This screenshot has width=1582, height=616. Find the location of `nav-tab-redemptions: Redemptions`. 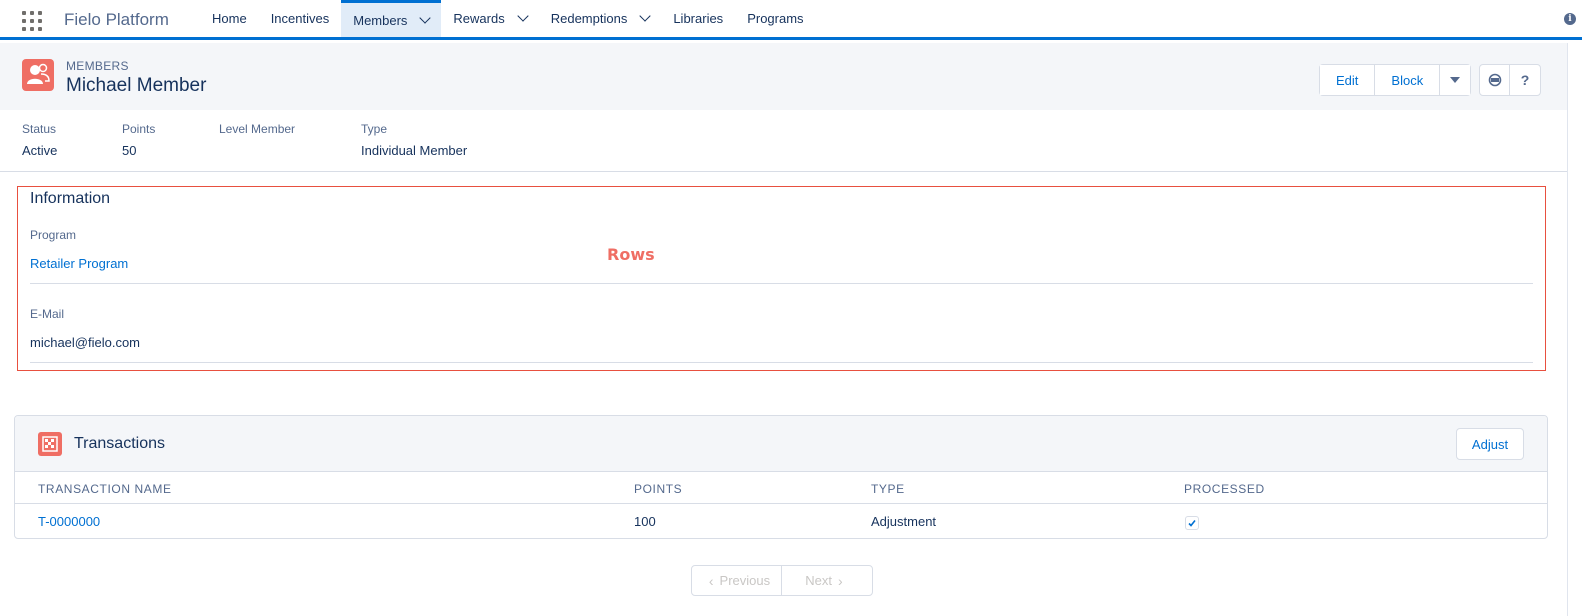

nav-tab-redemptions: Redemptions is located at coordinates (600, 18).